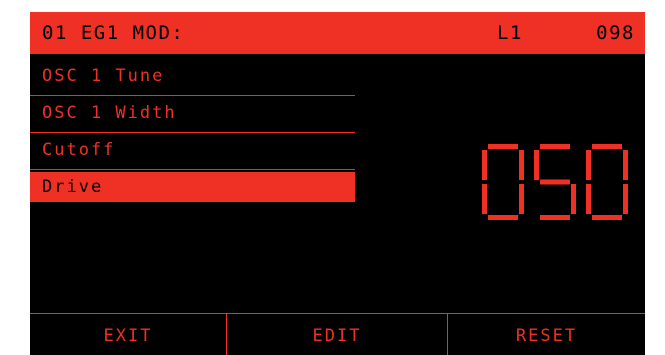  Describe the element at coordinates (546, 334) in the screenshot. I see `reset-button: RESET` at that location.